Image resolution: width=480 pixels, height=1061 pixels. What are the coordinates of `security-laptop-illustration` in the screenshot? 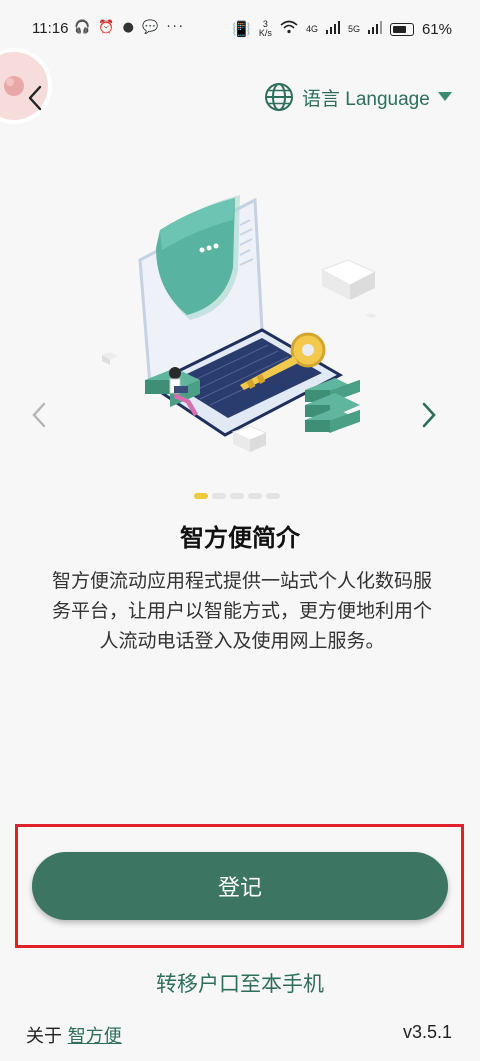 It's located at (239, 323).